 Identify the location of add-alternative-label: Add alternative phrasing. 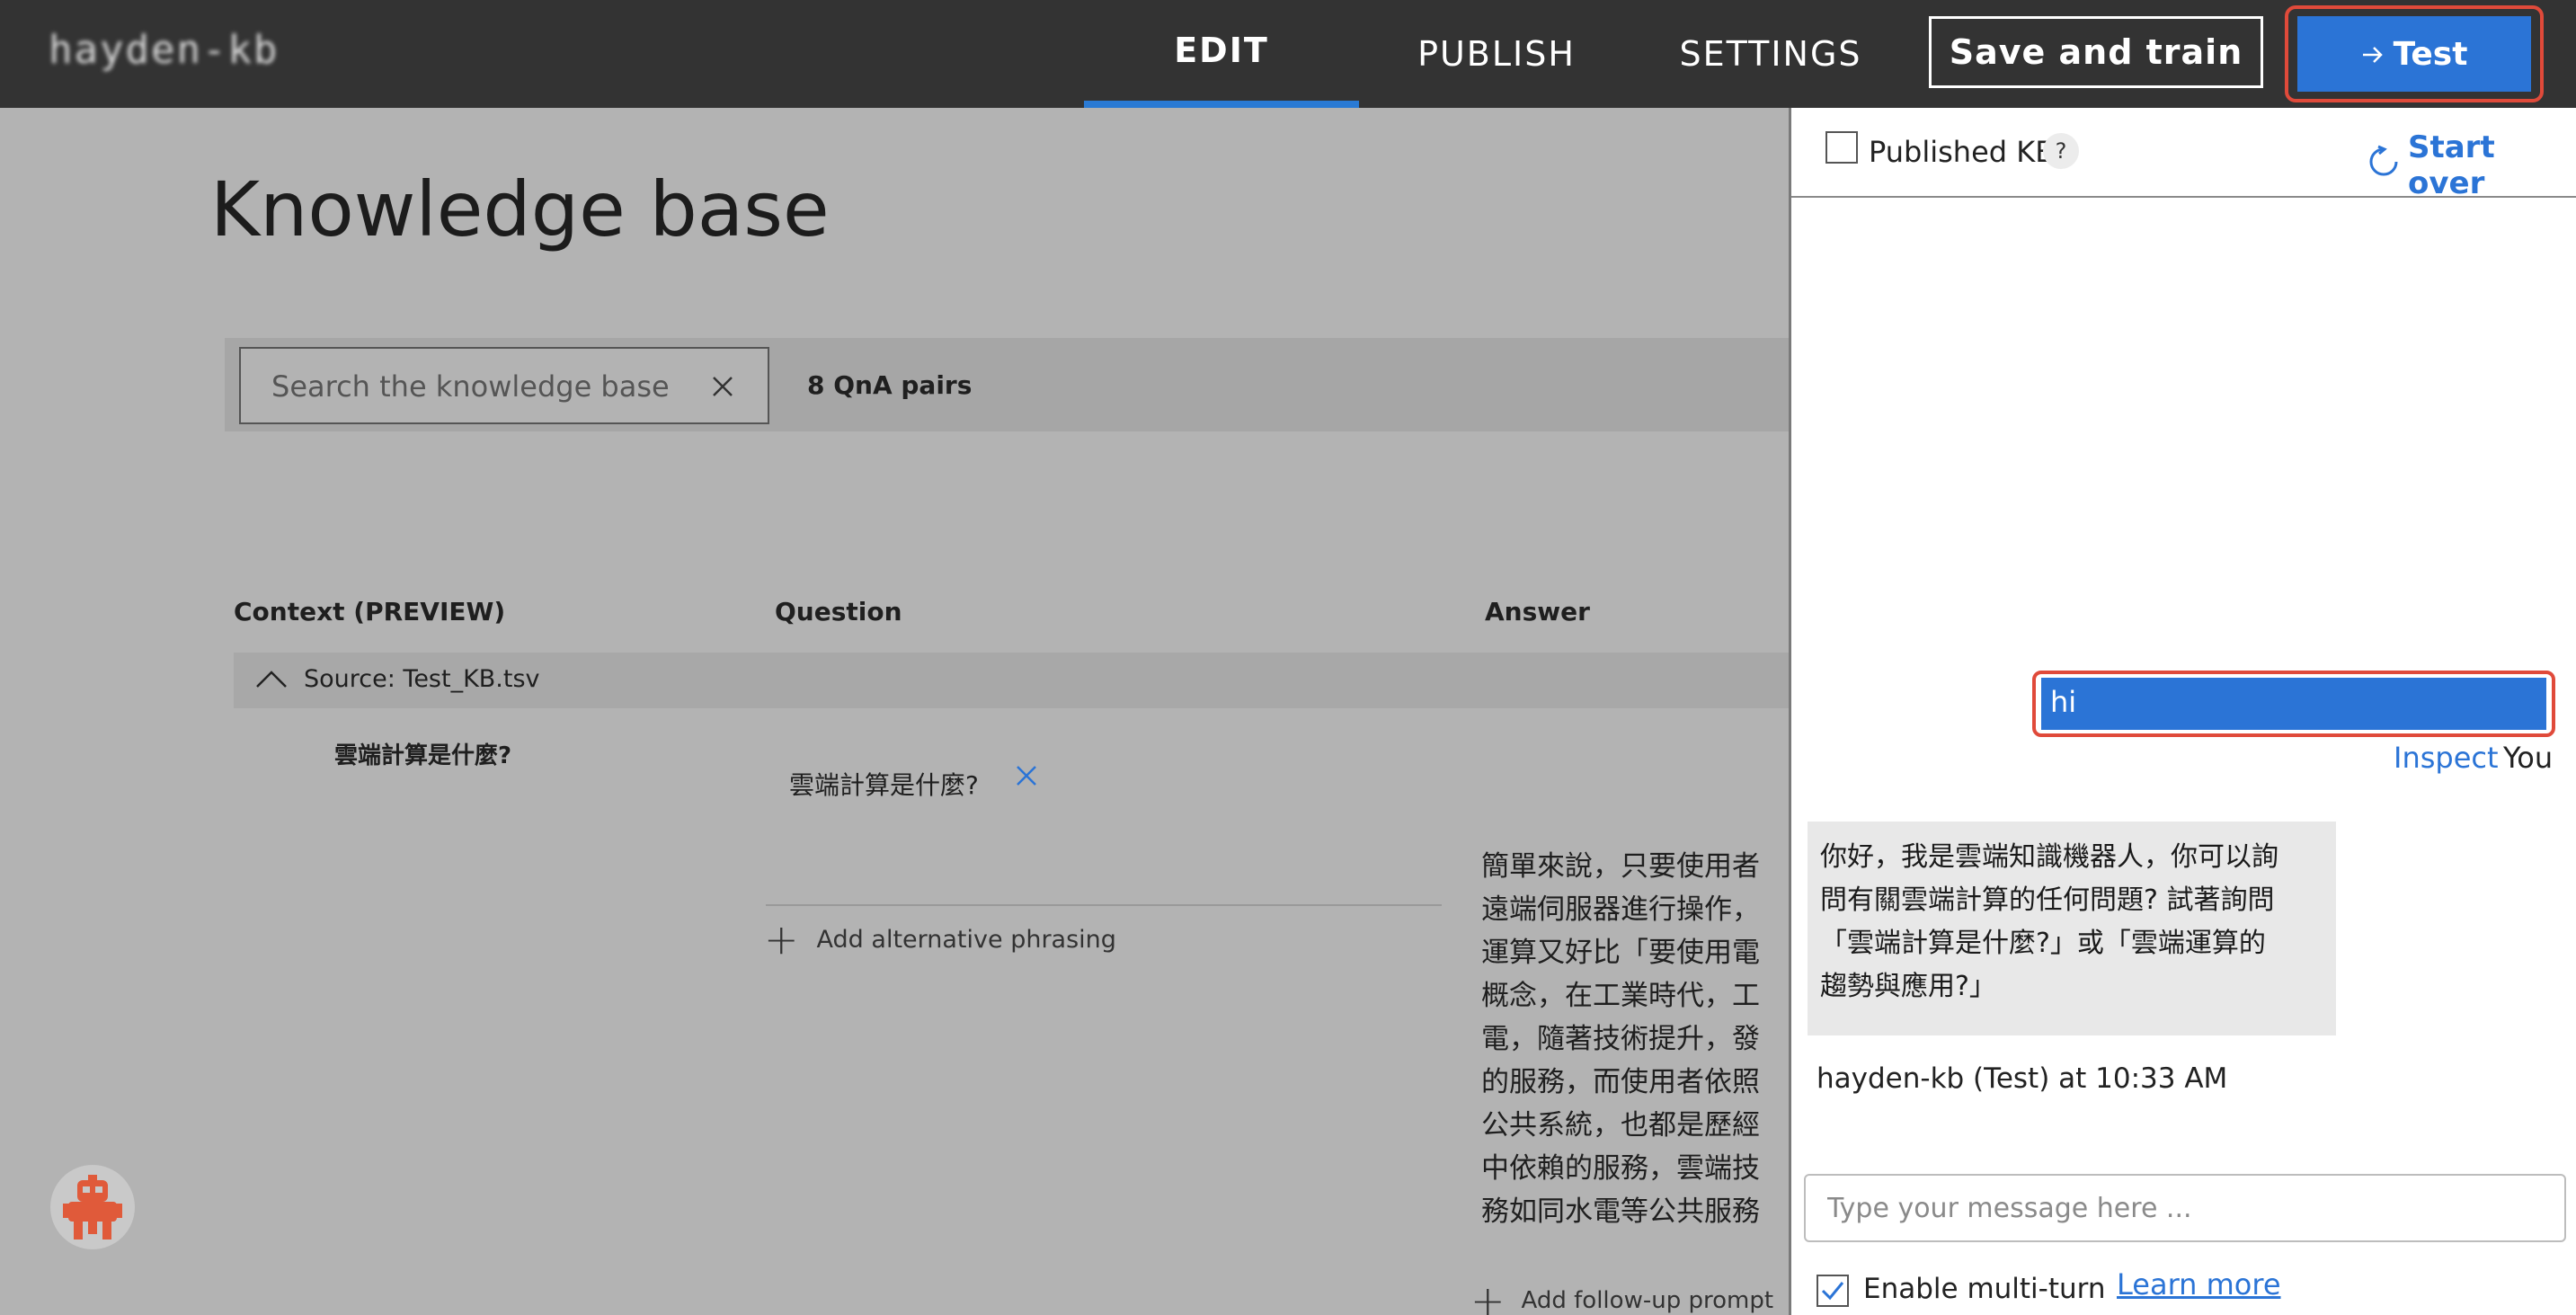
(966, 939).